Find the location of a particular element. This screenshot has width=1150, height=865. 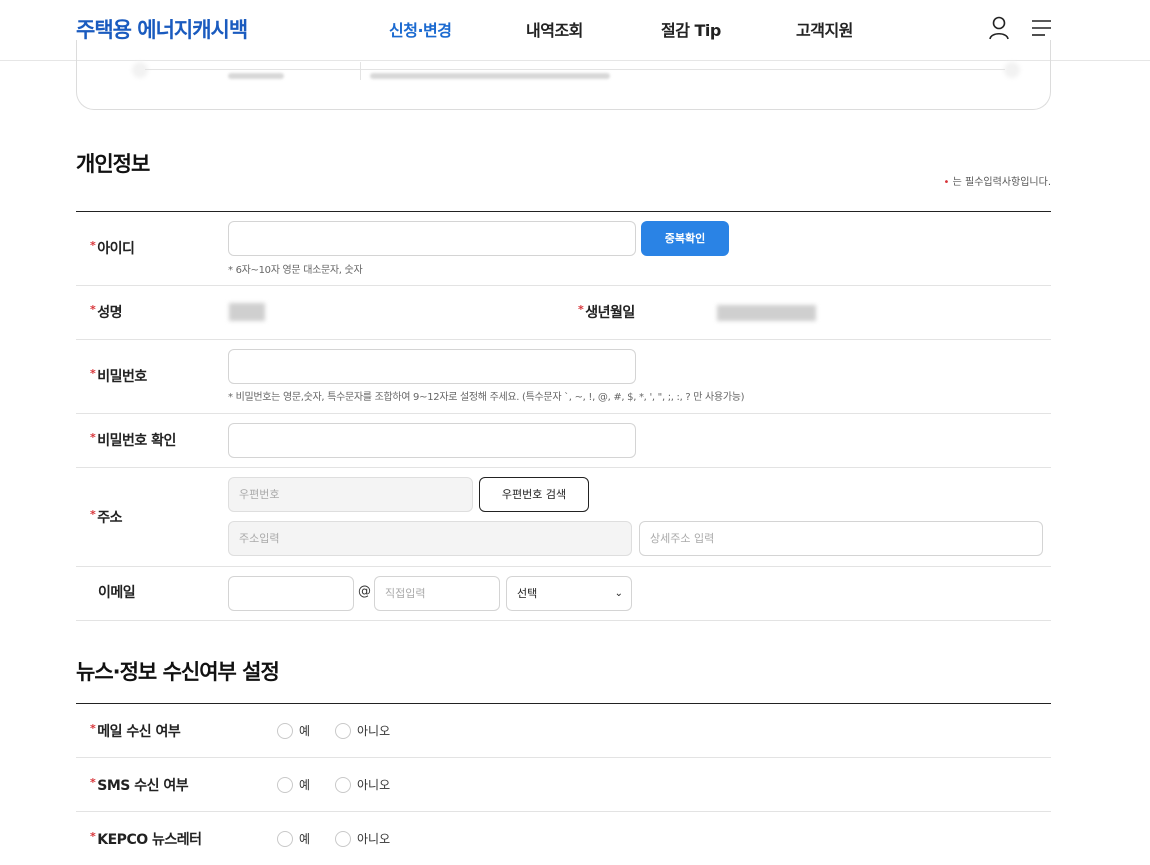

email-at-sign: @ is located at coordinates (364, 591).